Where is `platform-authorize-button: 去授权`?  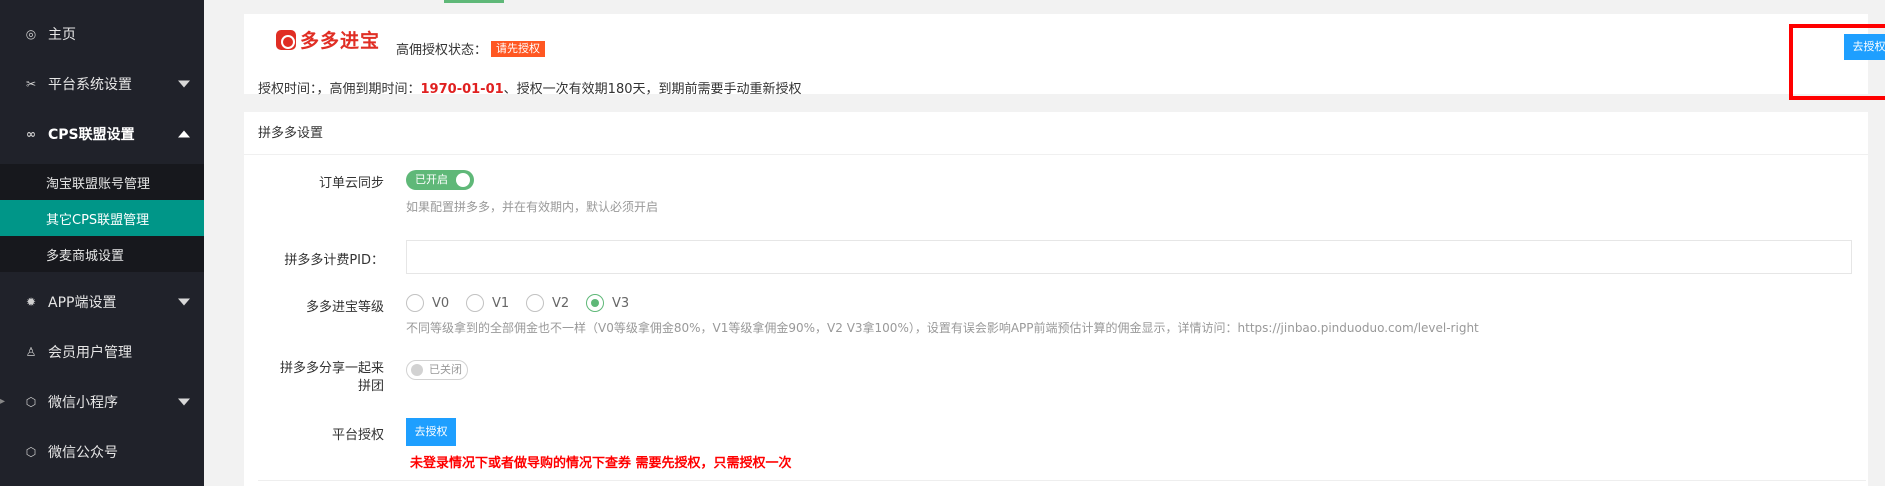 platform-authorize-button: 去授权 is located at coordinates (431, 432).